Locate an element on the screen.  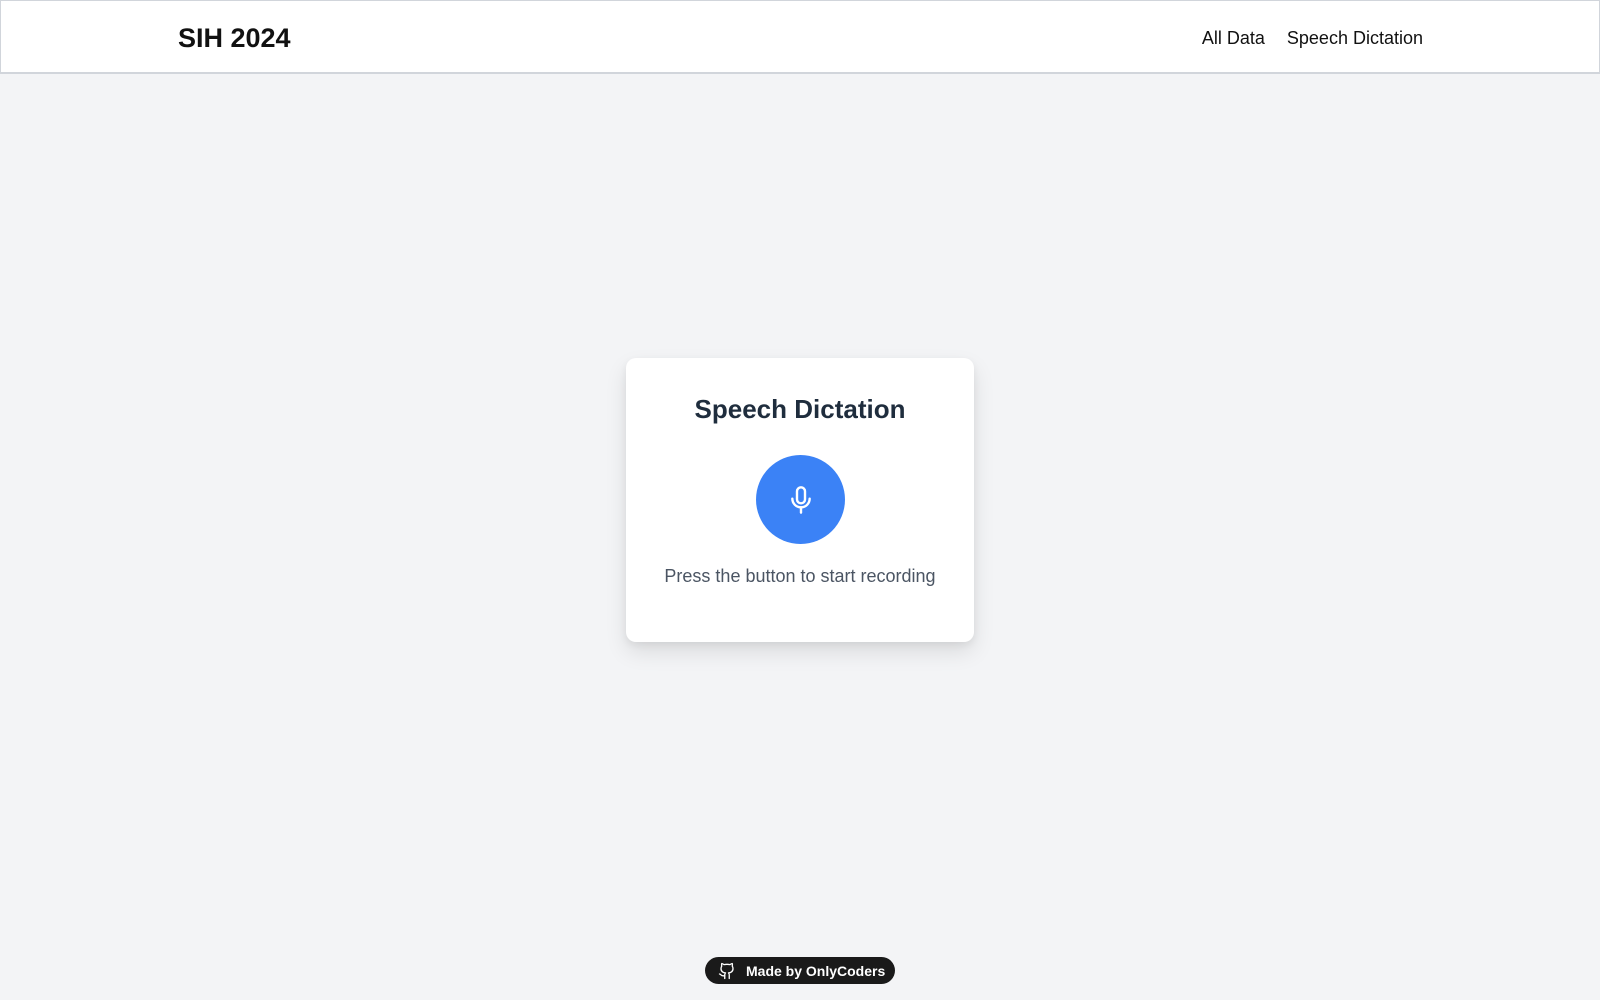
github-icon is located at coordinates (727, 971).